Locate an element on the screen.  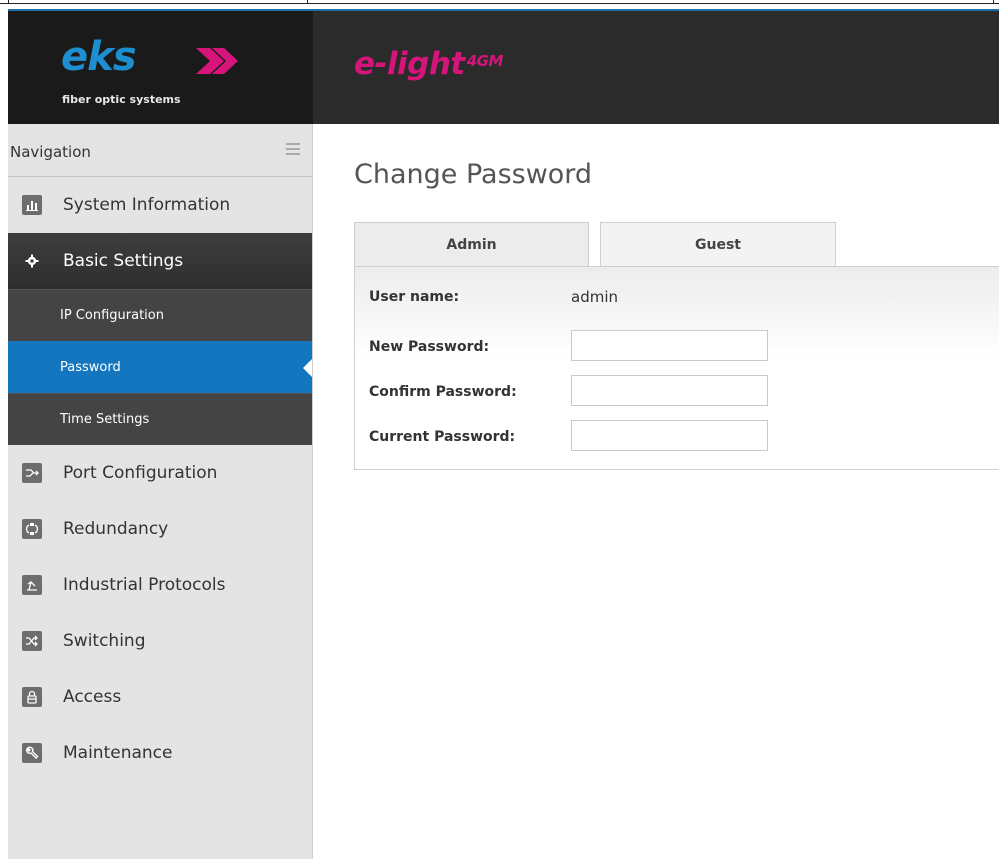
app-header: eks fiber optic systems e-light 4GM is located at coordinates (503, 66).